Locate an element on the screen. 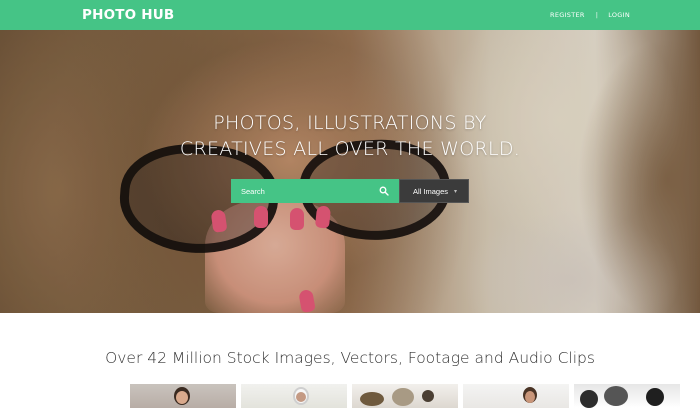 This screenshot has width=700, height=408. search-bar: All Images ▾ is located at coordinates (351, 191).